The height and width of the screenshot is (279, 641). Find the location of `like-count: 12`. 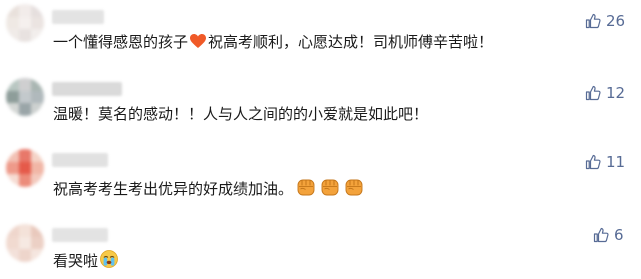

like-count: 12 is located at coordinates (616, 93).